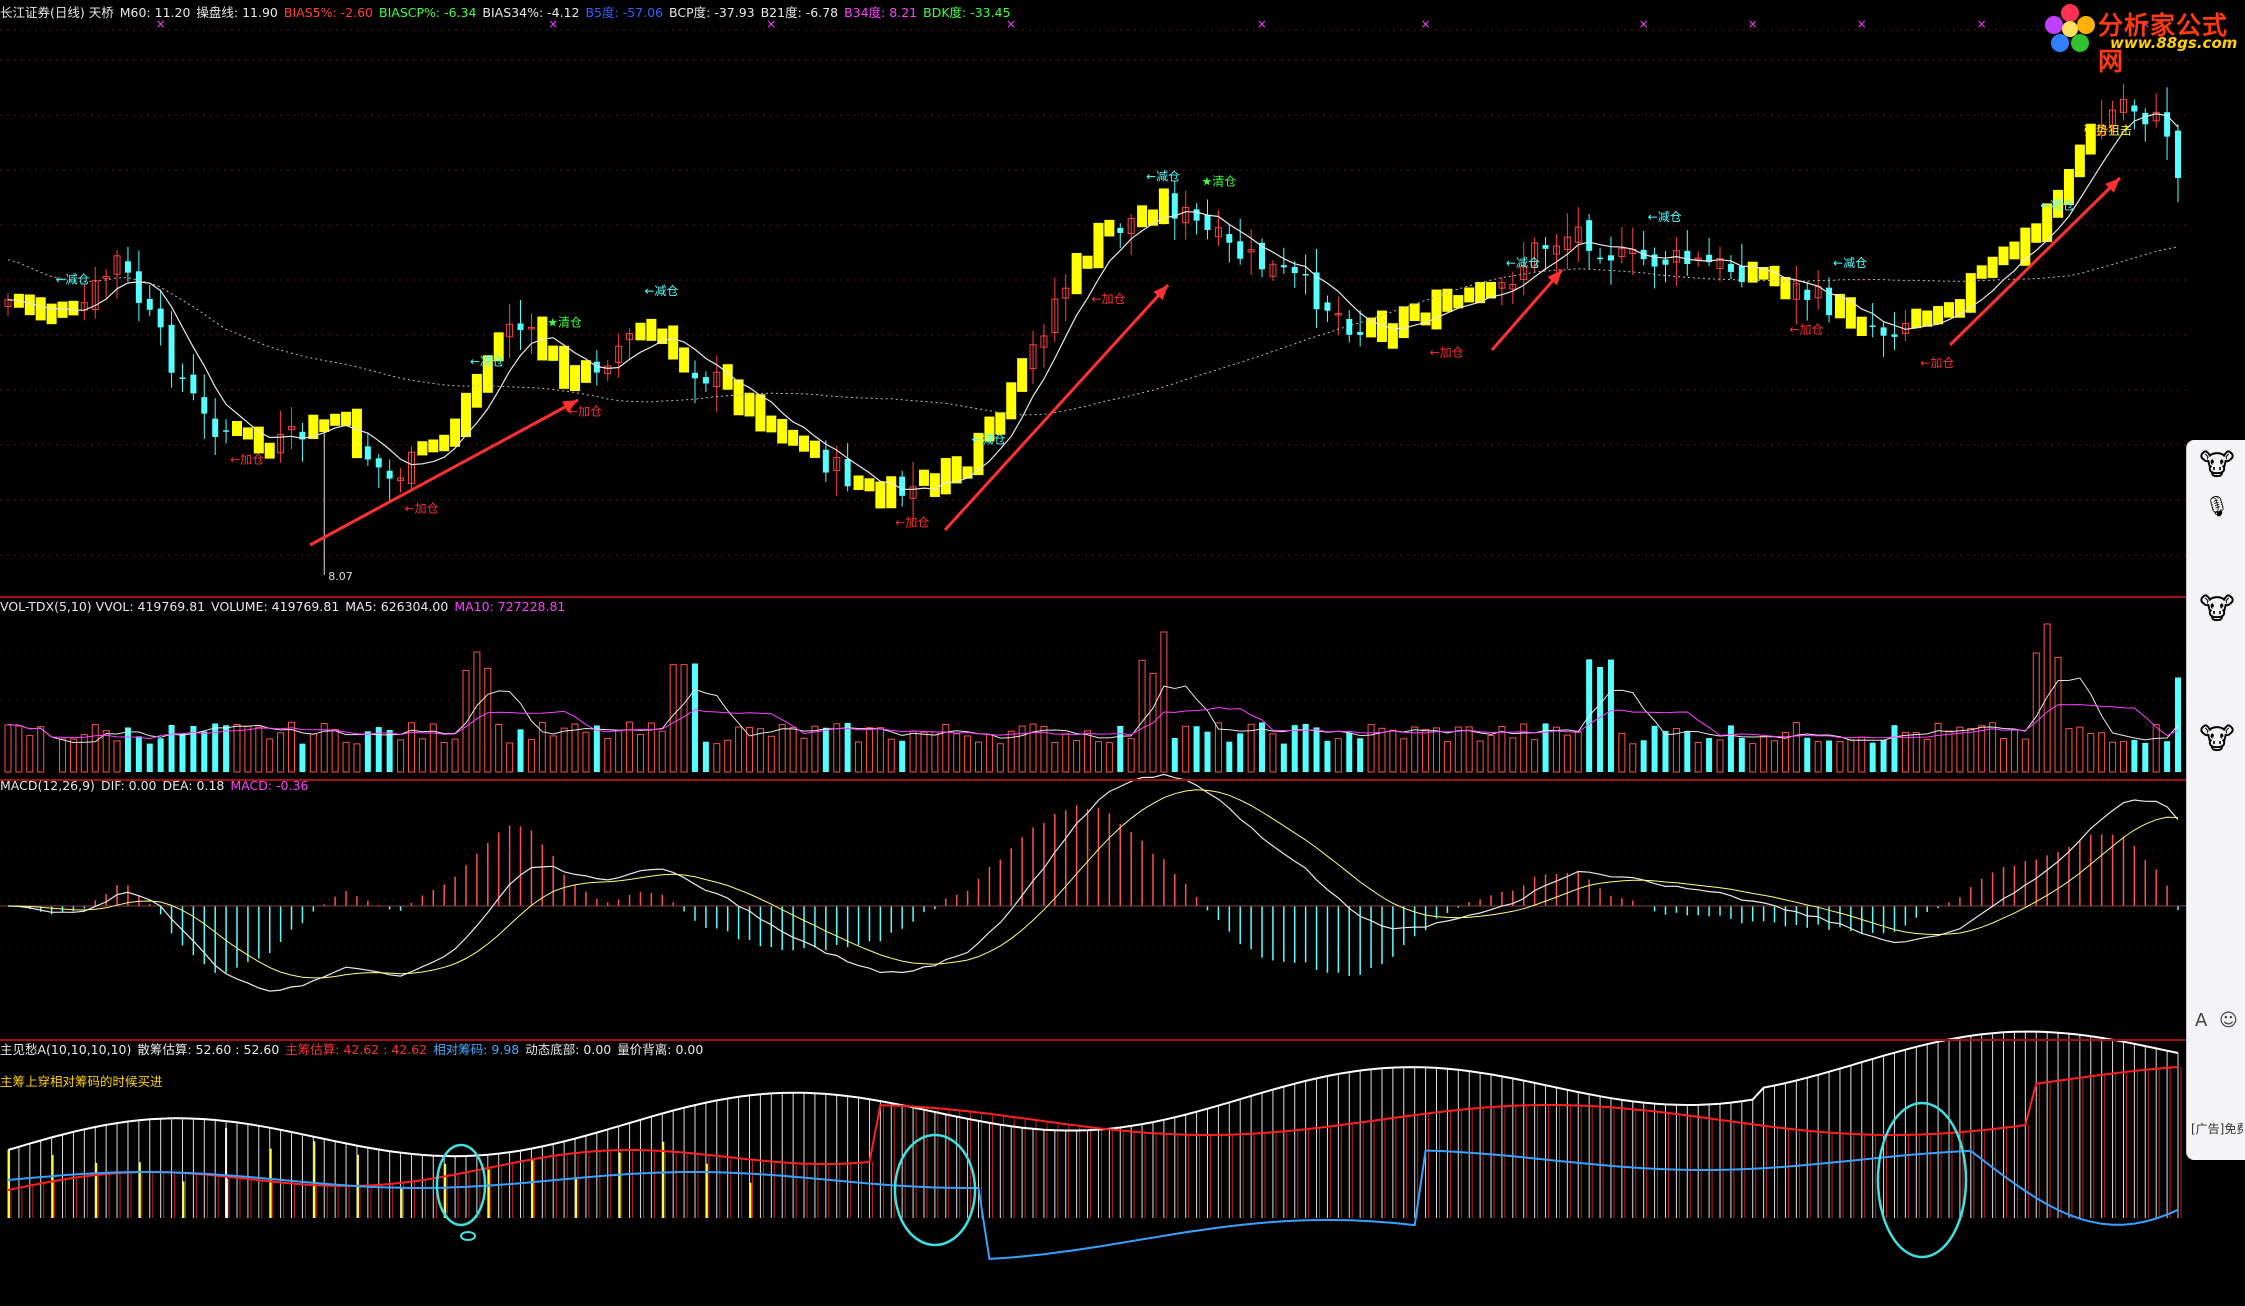  I want to click on chat-sidebar: 🐮 🎙 🐮 🐮 A ☺ [广告]免费, so click(2215, 800).